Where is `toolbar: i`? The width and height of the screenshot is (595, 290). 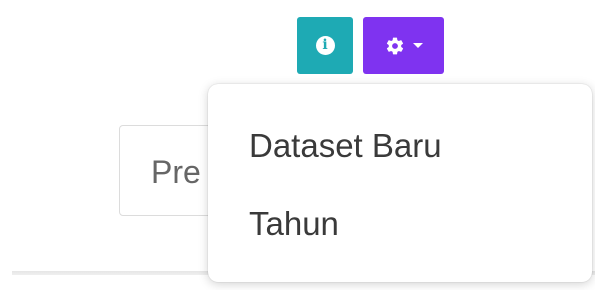
toolbar: i is located at coordinates (370, 45).